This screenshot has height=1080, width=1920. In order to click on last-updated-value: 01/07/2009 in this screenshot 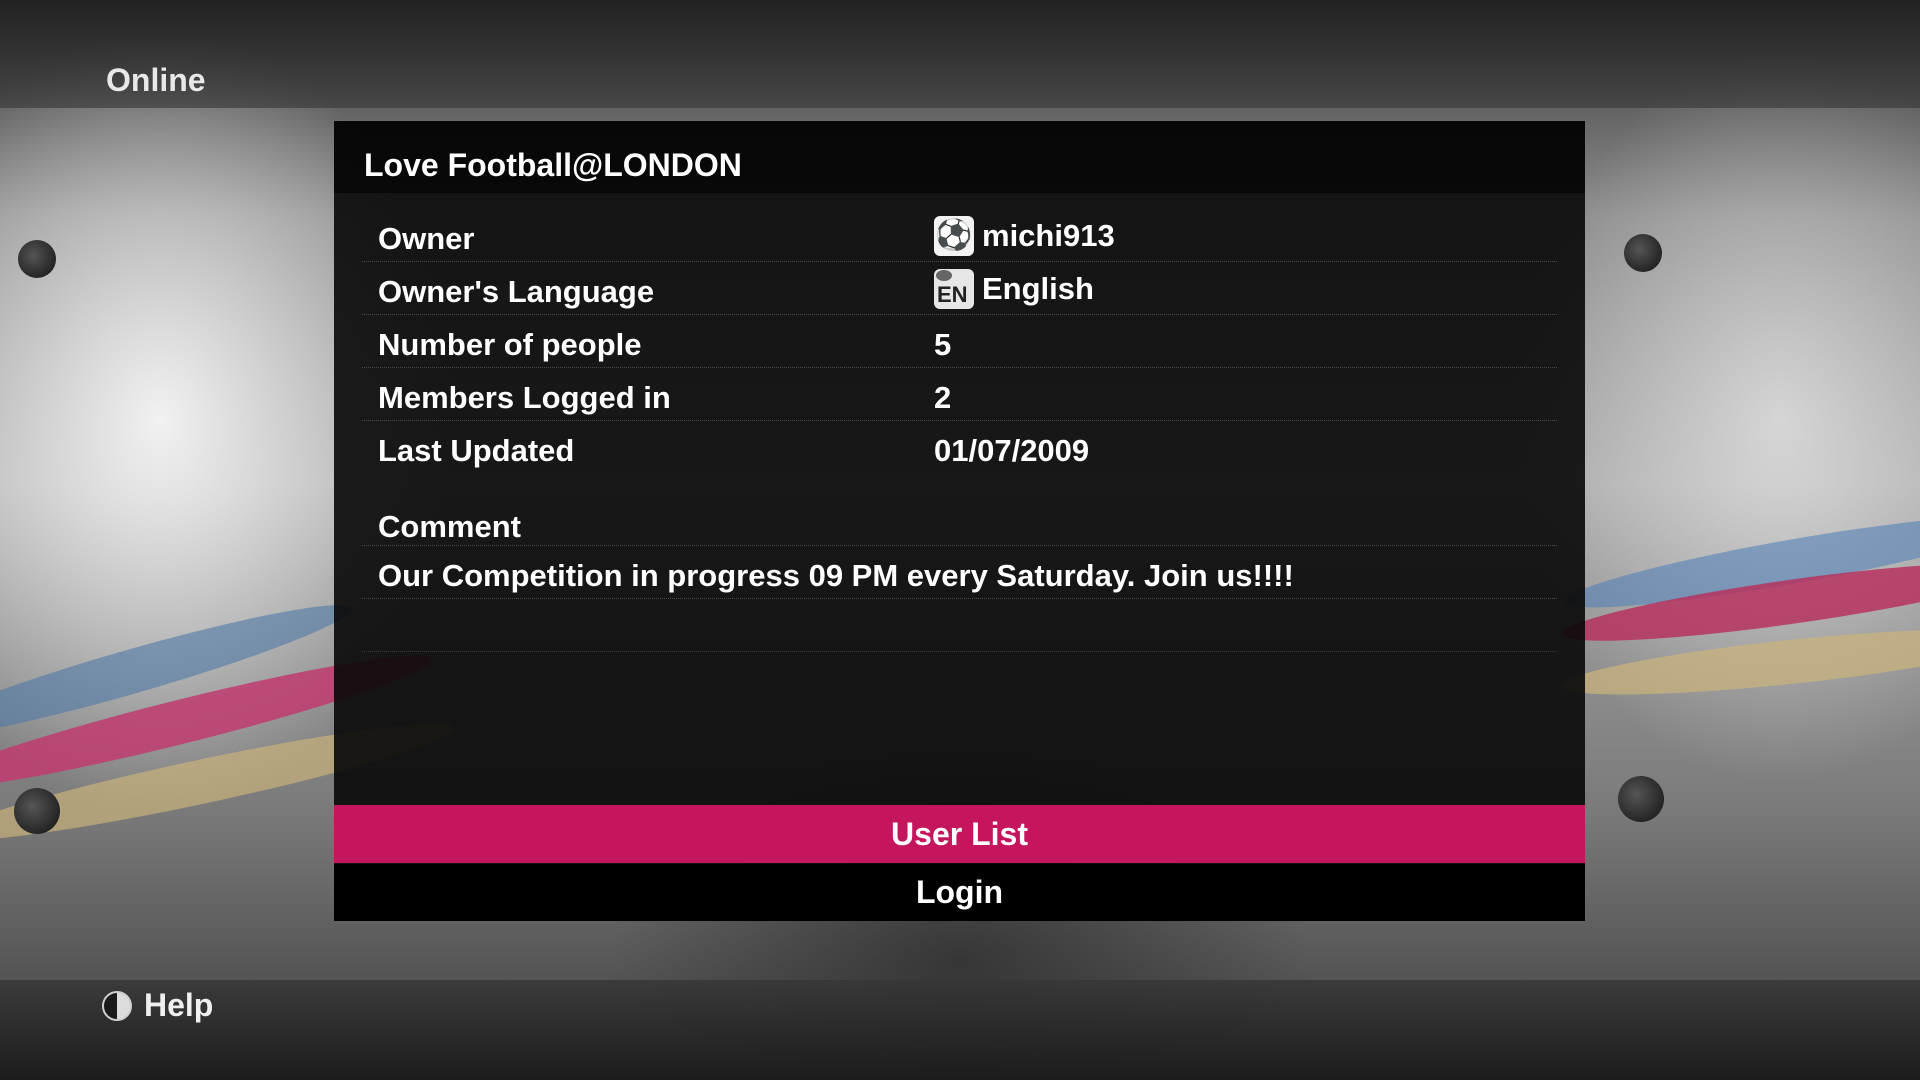, I will do `click(1012, 450)`.